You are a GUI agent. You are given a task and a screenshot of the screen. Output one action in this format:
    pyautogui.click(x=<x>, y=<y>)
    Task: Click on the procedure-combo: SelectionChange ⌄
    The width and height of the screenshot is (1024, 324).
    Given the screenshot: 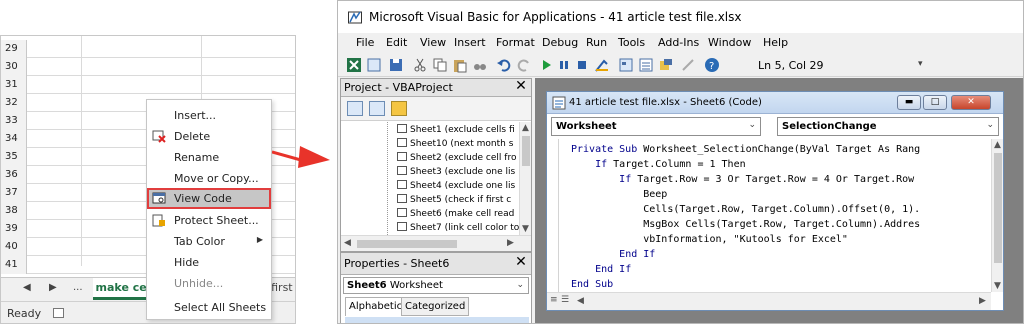 What is the action you would take?
    pyautogui.click(x=888, y=126)
    